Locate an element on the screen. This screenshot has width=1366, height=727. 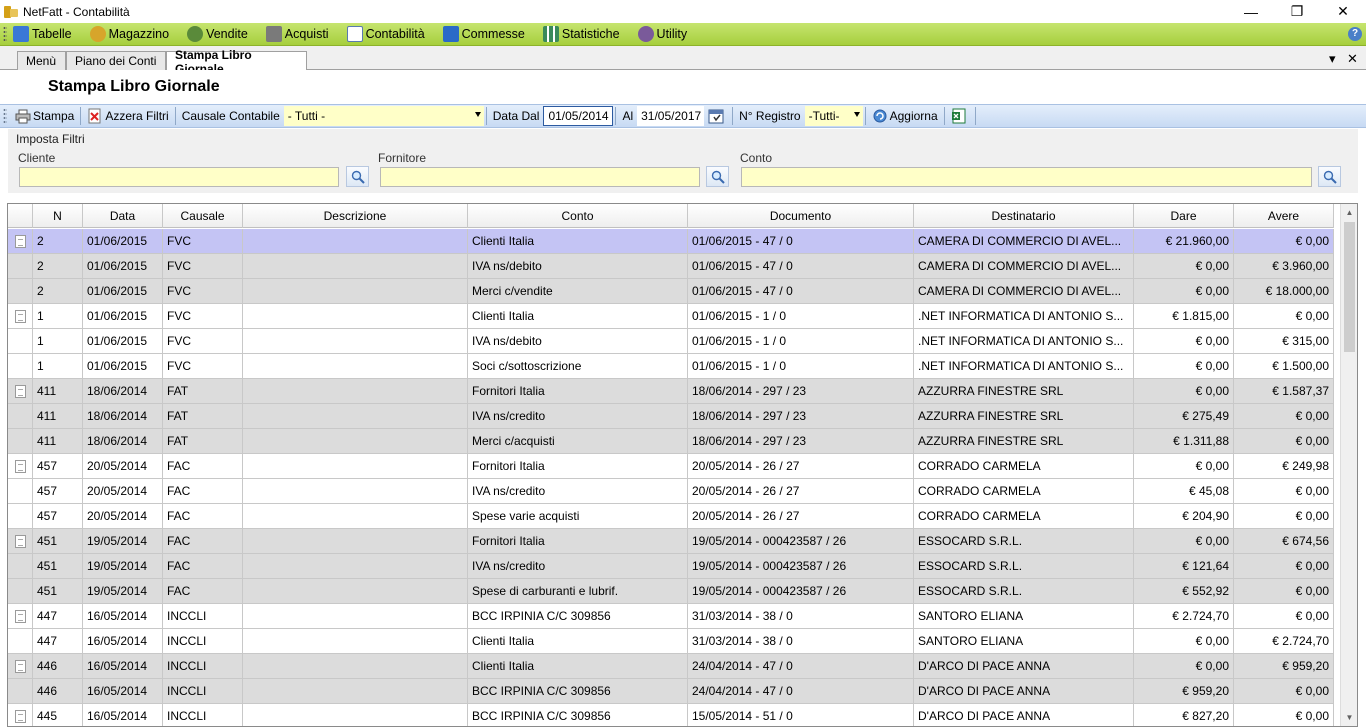
causale-contabile-label: Causale Contabile is located at coordinates (230, 116).